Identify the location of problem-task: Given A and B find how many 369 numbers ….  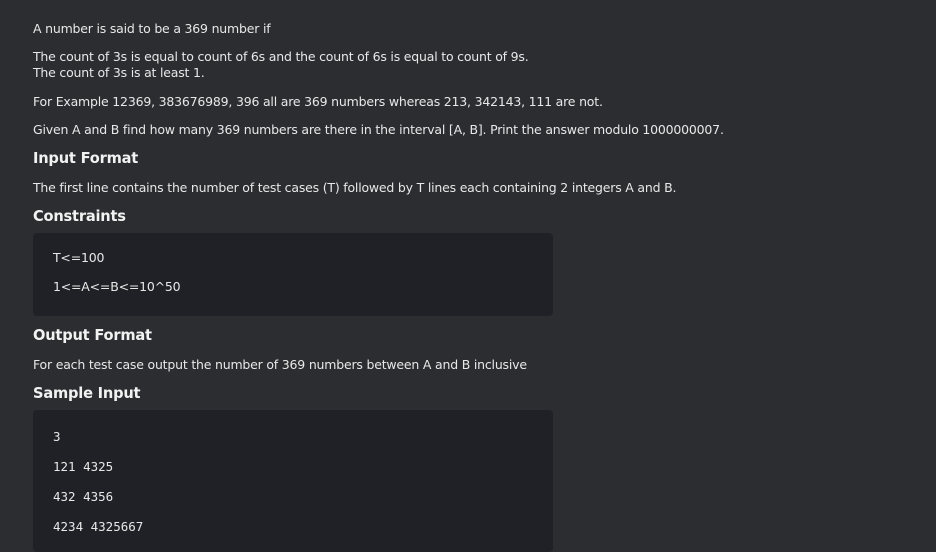
(378, 129).